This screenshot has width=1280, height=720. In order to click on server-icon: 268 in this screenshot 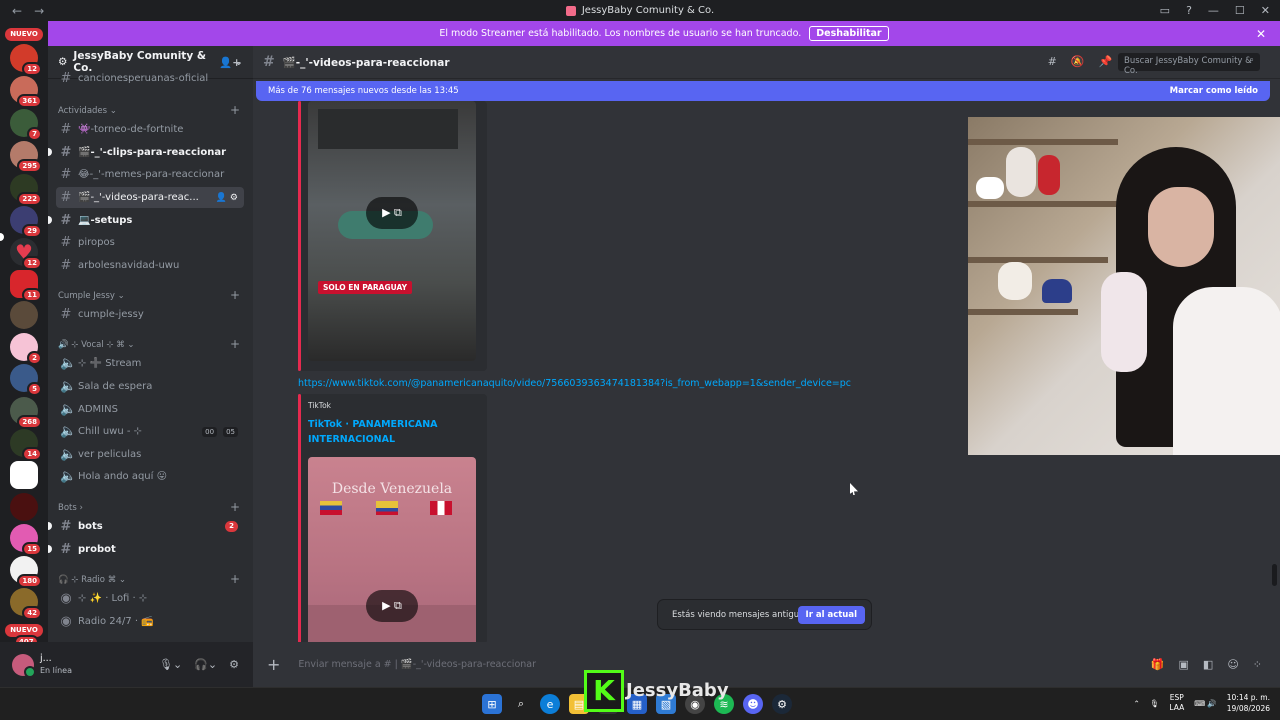, I will do `click(26, 413)`.